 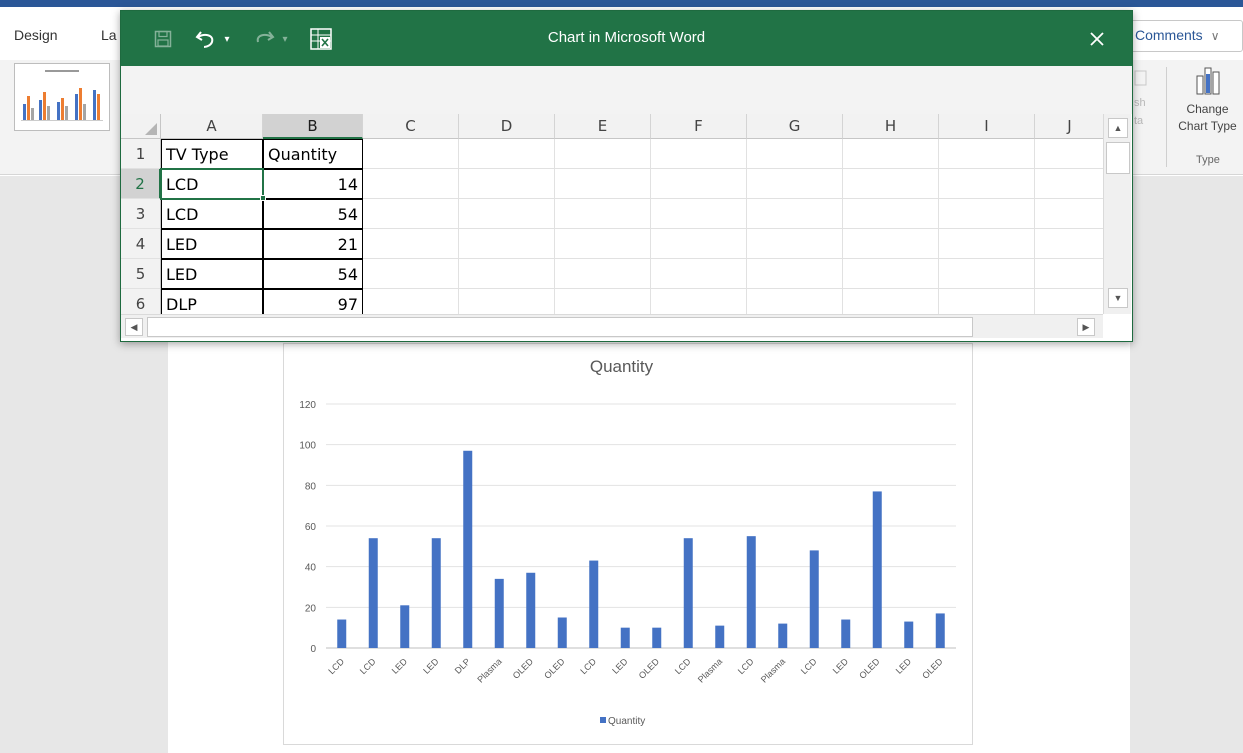 What do you see at coordinates (411, 214) in the screenshot?
I see `cell-c3` at bounding box center [411, 214].